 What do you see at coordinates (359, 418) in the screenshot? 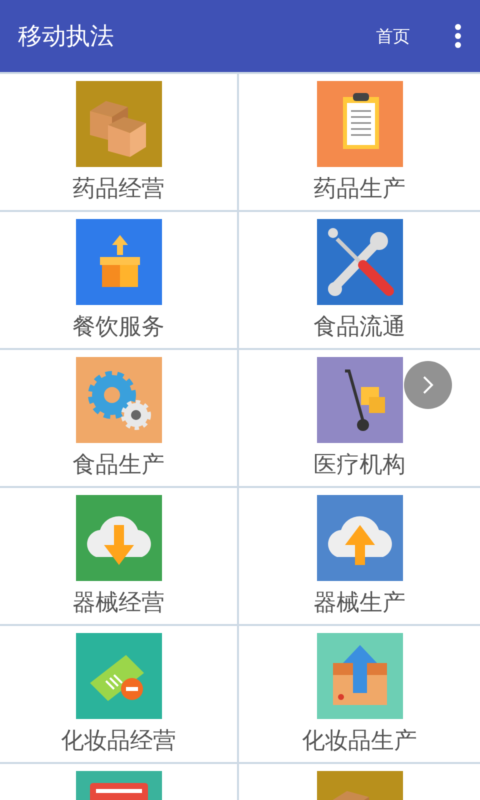
I see `category-tile: 医疗机构` at bounding box center [359, 418].